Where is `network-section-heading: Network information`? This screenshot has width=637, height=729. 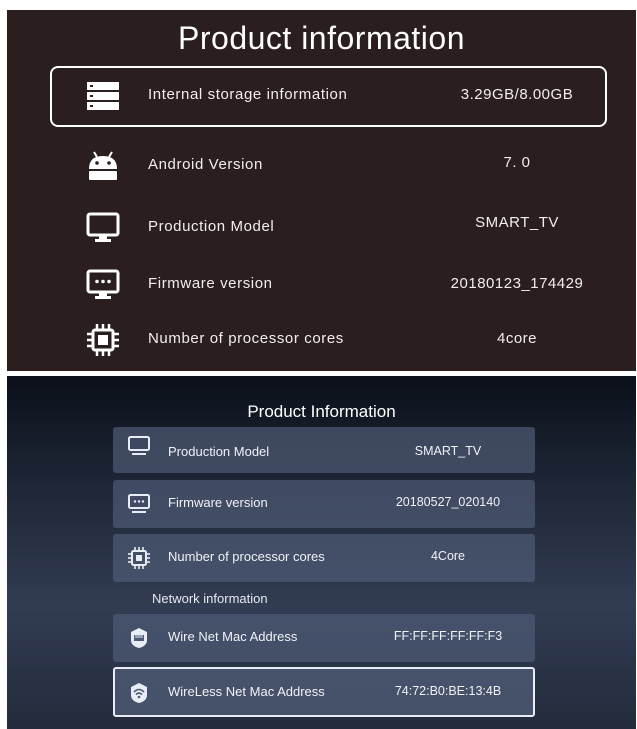
network-section-heading: Network information is located at coordinates (210, 598).